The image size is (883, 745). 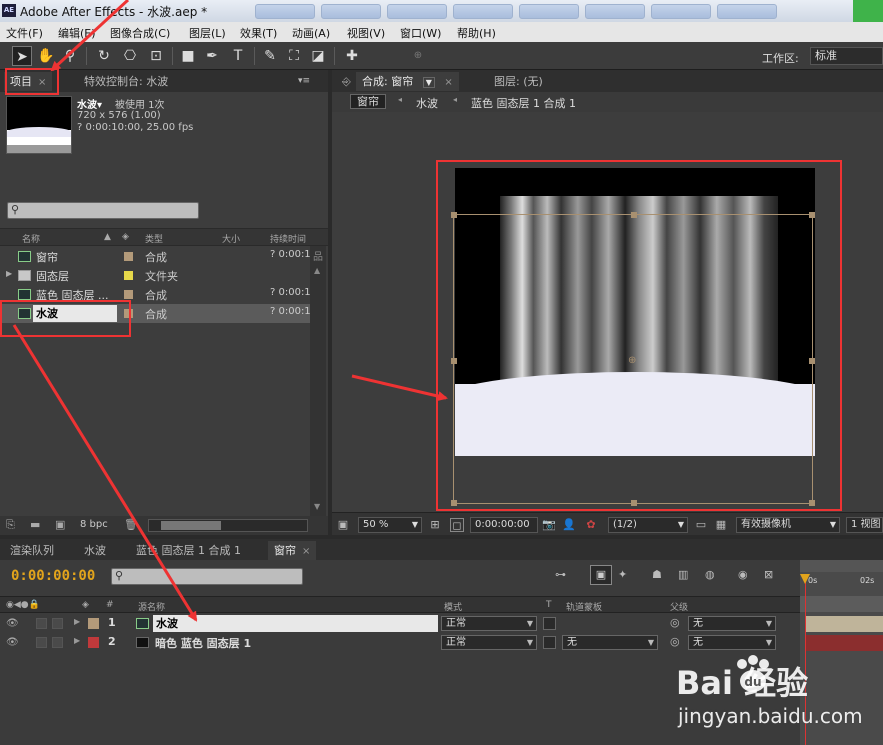 I want to click on brush-icon: ✎, so click(x=270, y=56).